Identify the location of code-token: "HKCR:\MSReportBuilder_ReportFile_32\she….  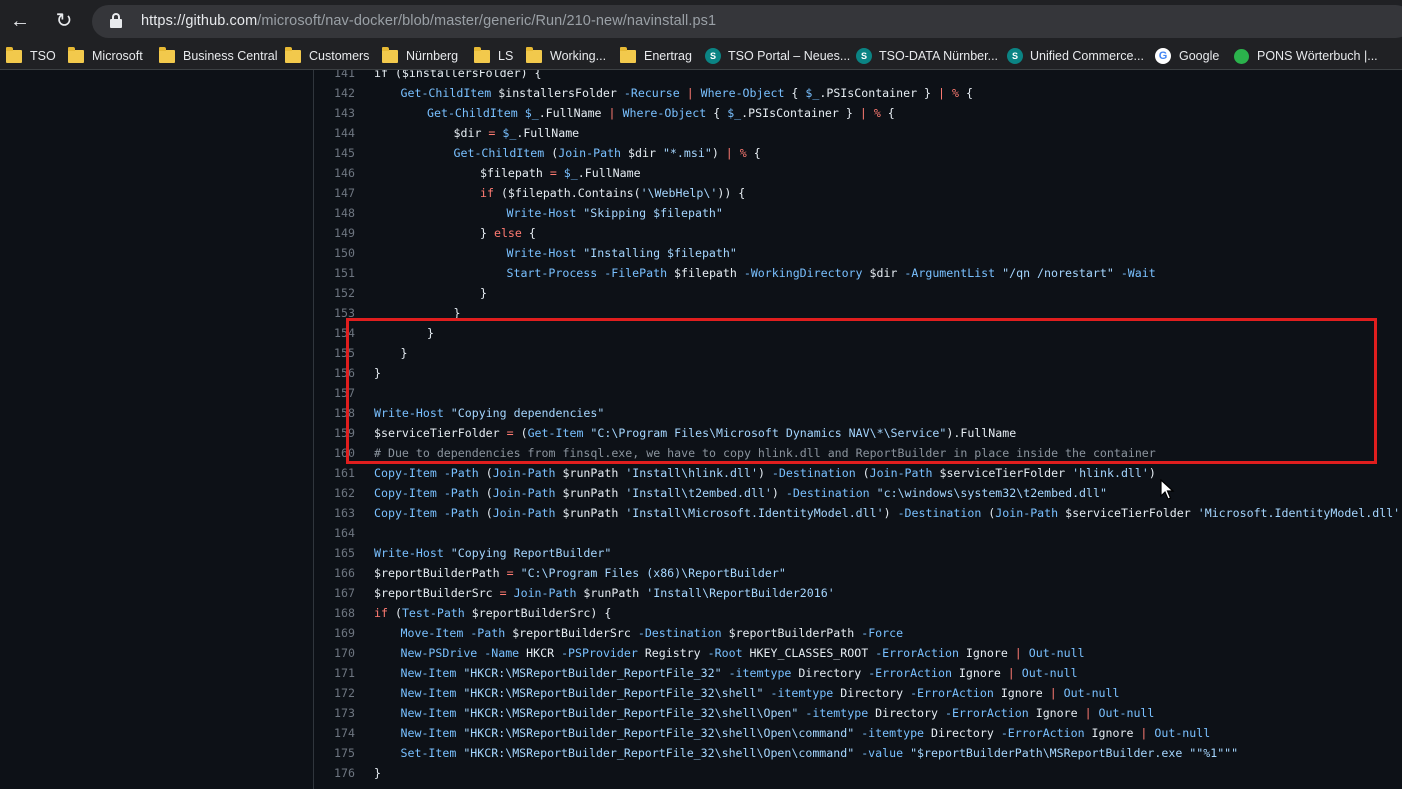
(631, 713).